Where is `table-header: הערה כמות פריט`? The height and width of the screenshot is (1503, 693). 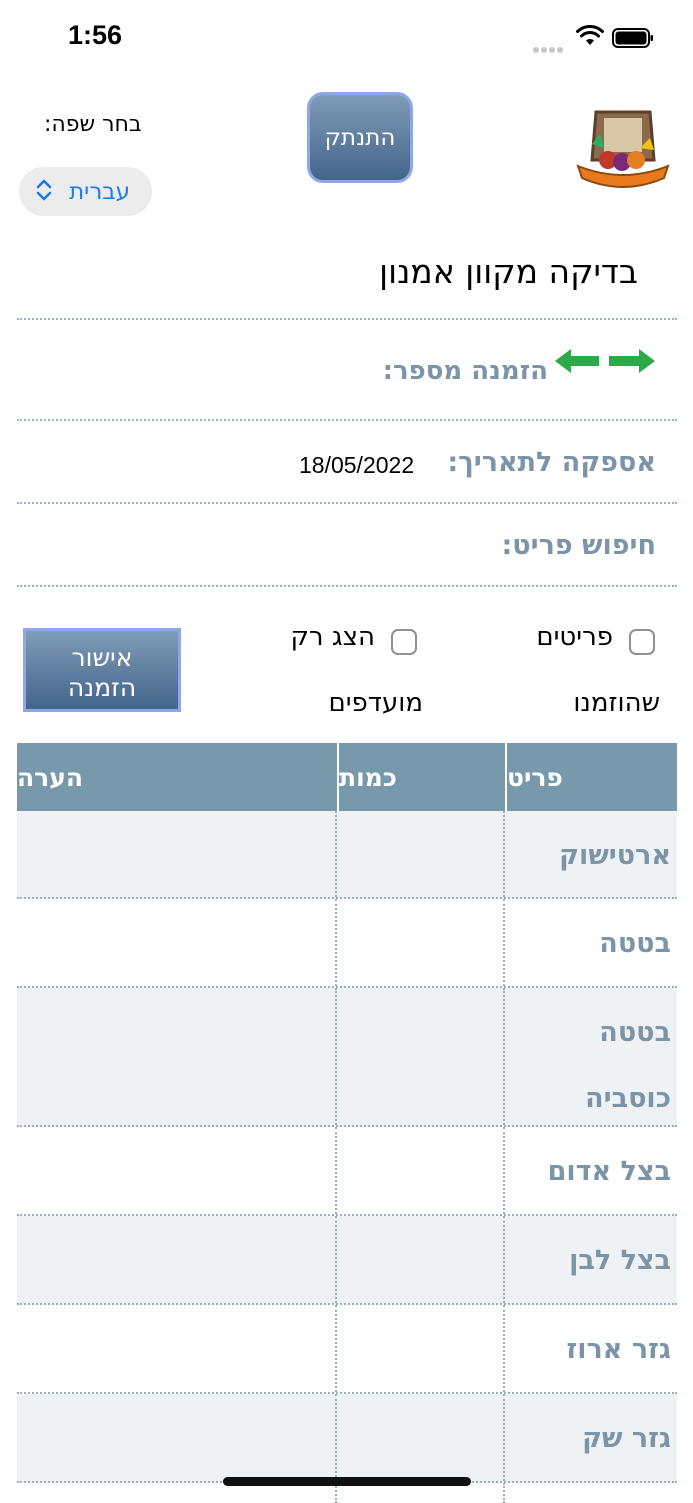 table-header: הערה כמות פריט is located at coordinates (347, 777).